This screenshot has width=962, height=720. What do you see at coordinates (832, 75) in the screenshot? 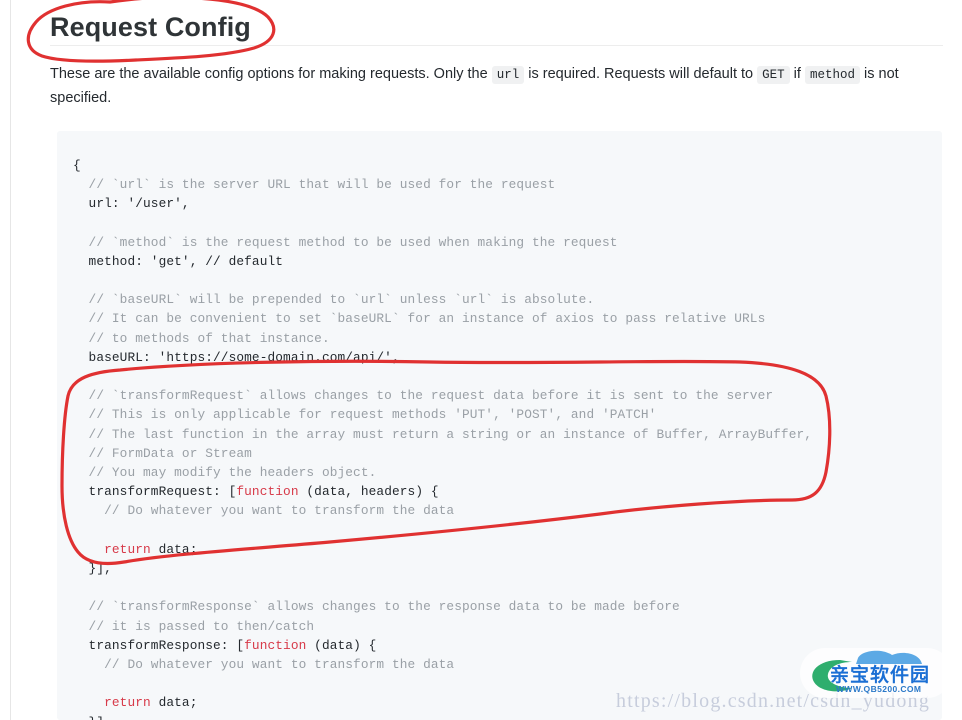
I see `inline-code-method: method` at bounding box center [832, 75].